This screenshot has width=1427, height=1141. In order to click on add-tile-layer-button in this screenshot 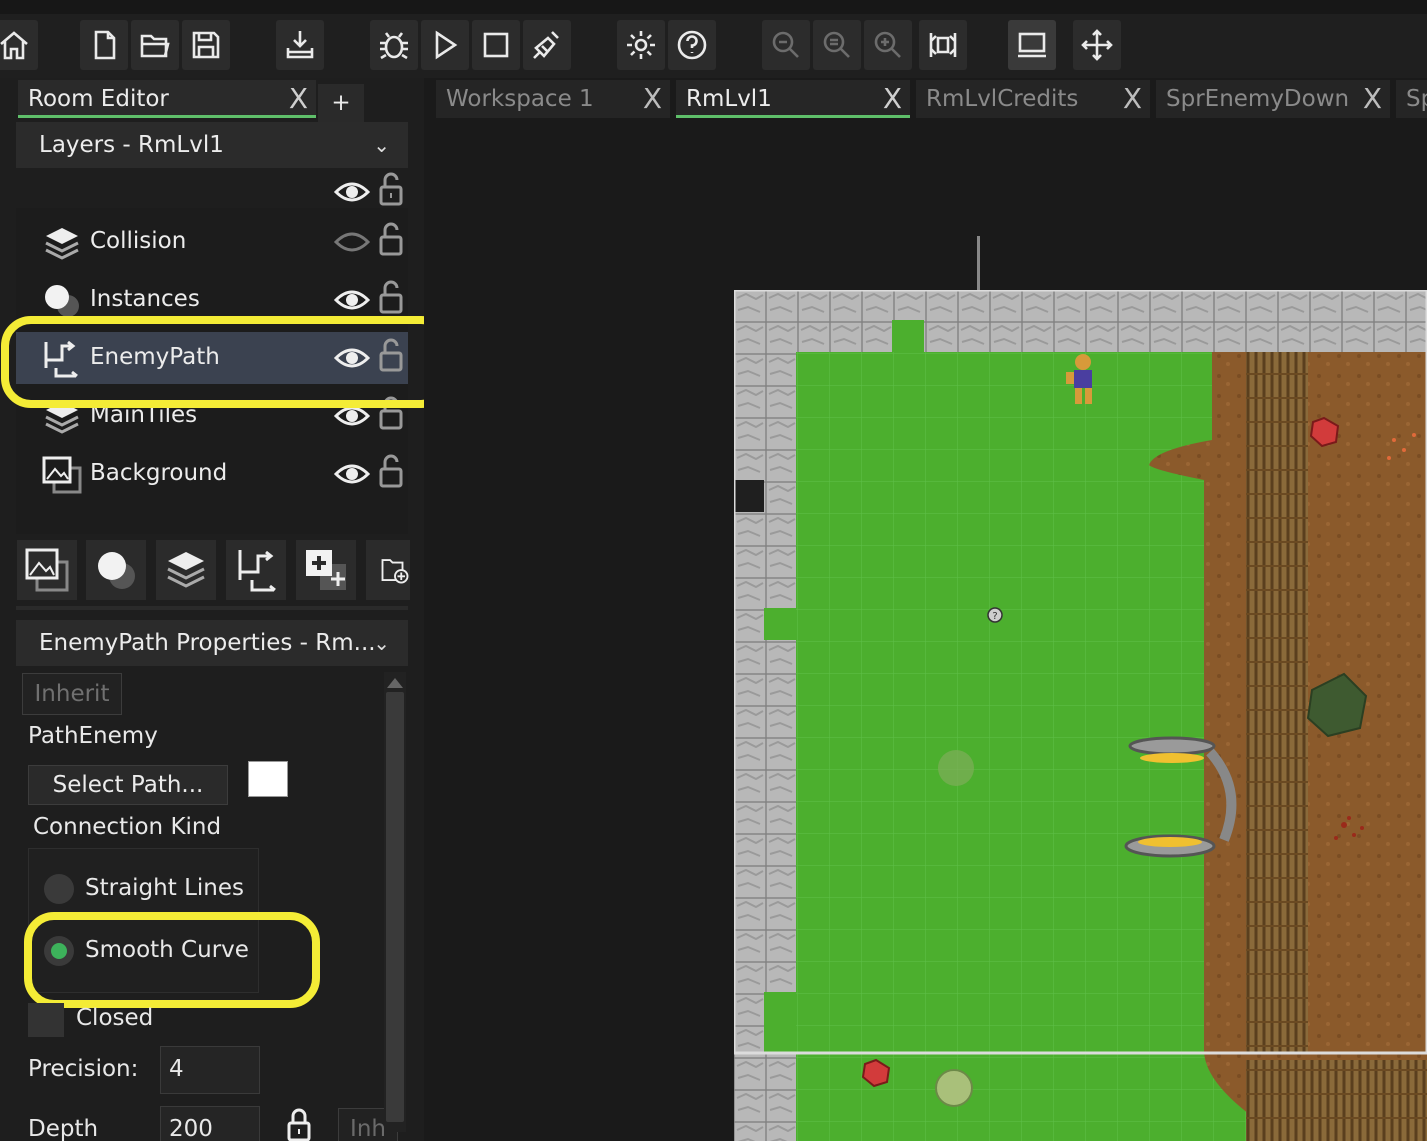, I will do `click(186, 570)`.